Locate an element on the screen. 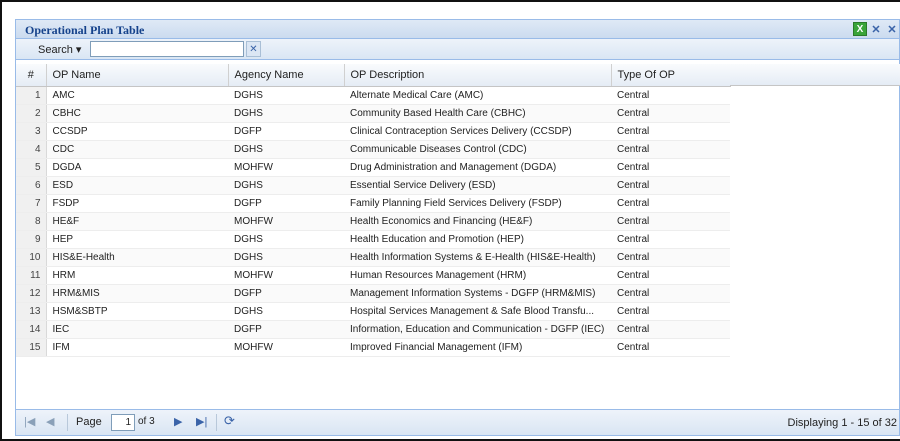 The image size is (900, 441). row-number: 5 is located at coordinates (31, 167).